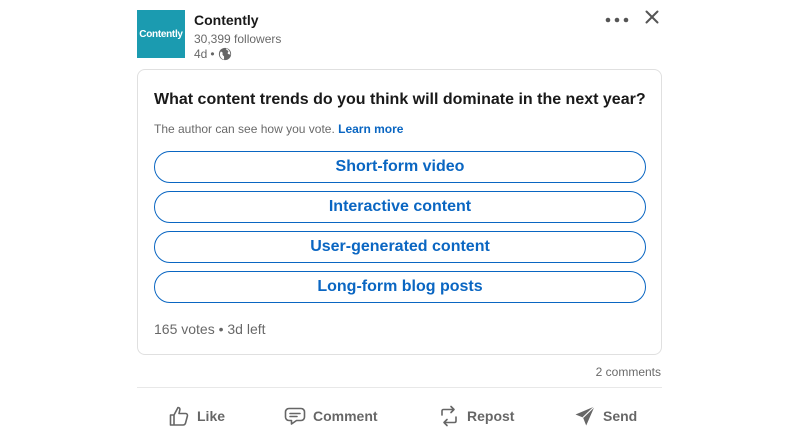  I want to click on more-options-button, so click(617, 19).